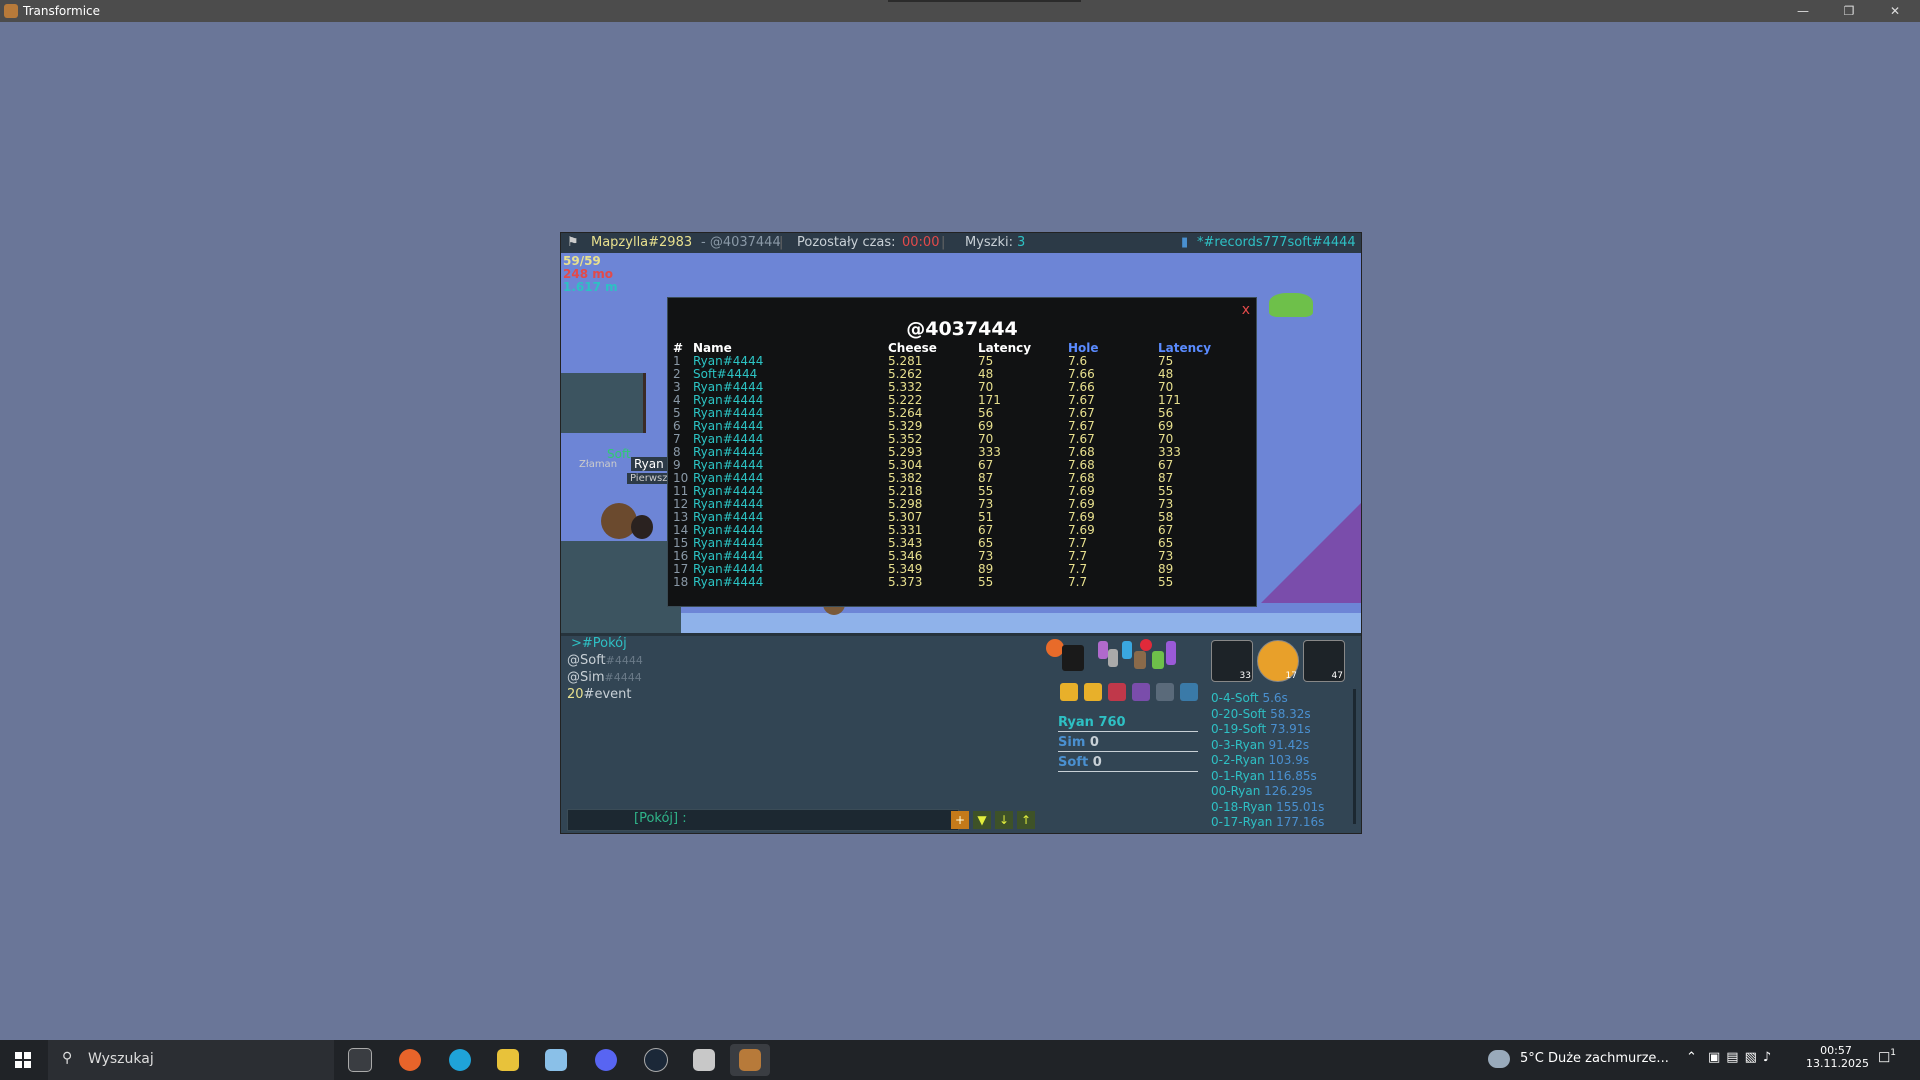  Describe the element at coordinates (1141, 692) in the screenshot. I see `trophy-icon` at that location.